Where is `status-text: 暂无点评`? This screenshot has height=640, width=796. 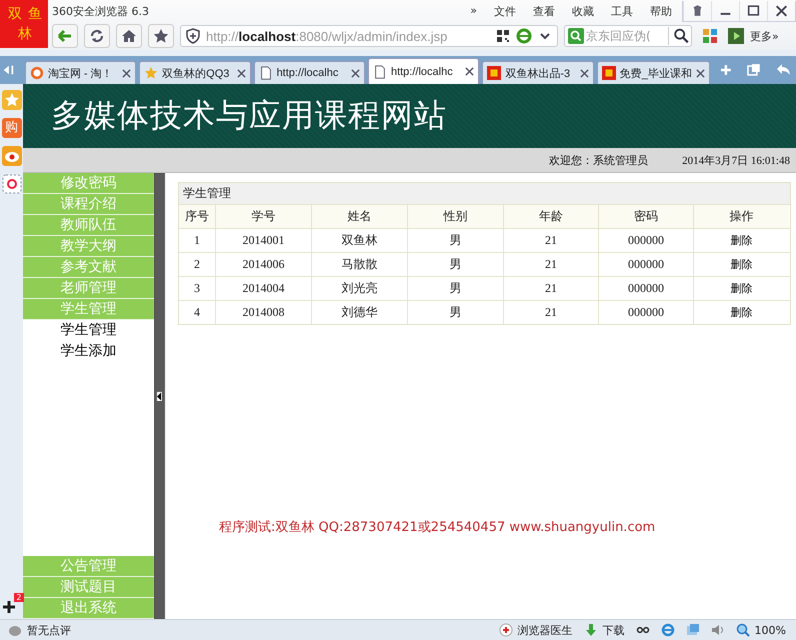 status-text: 暂无点评 is located at coordinates (49, 630).